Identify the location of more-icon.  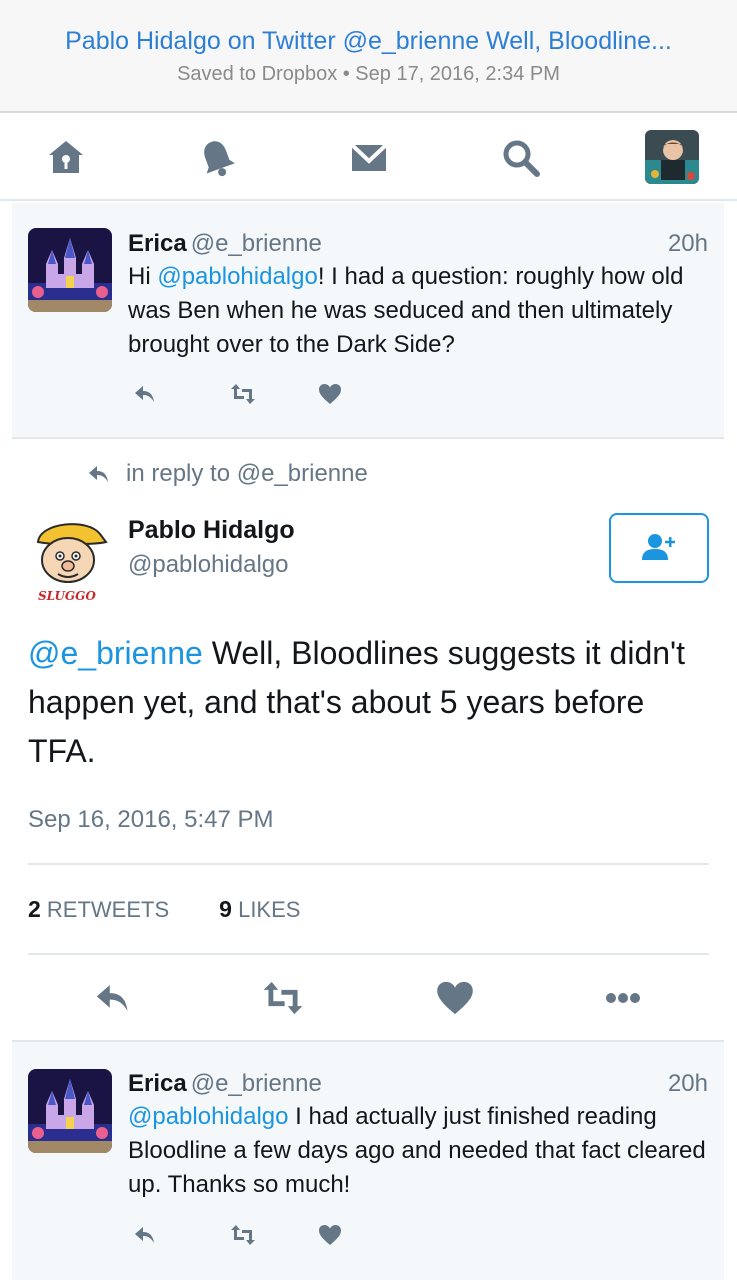
(623, 998).